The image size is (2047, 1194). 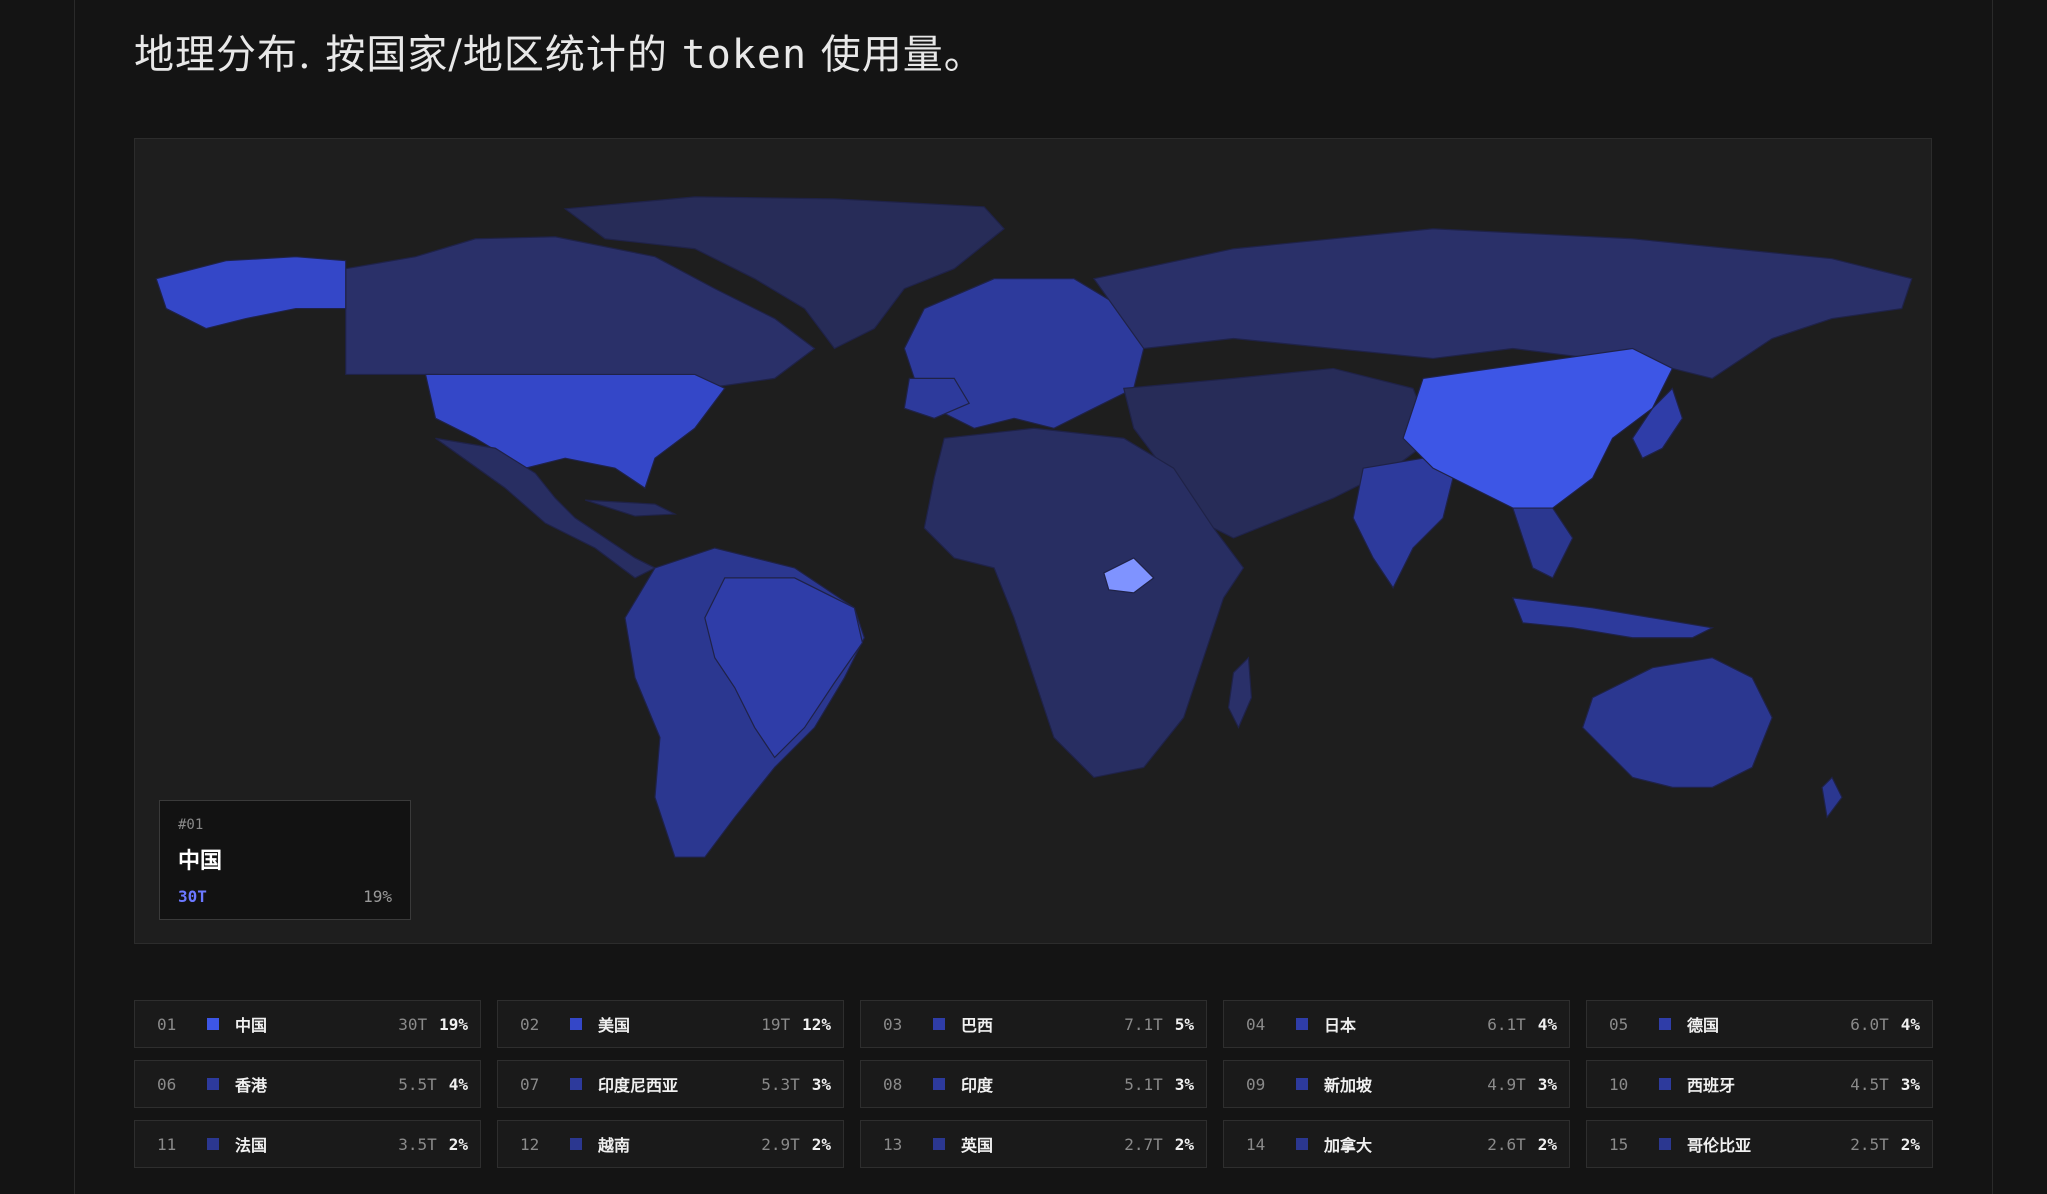 I want to click on token-value: 30T, so click(x=413, y=1024).